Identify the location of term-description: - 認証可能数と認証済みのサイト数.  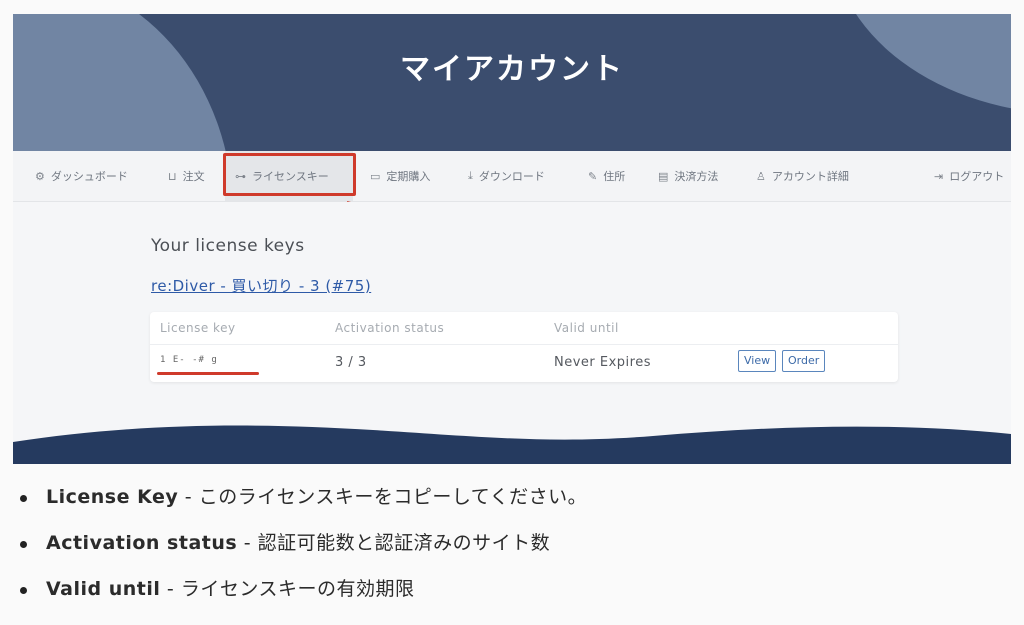
(394, 543).